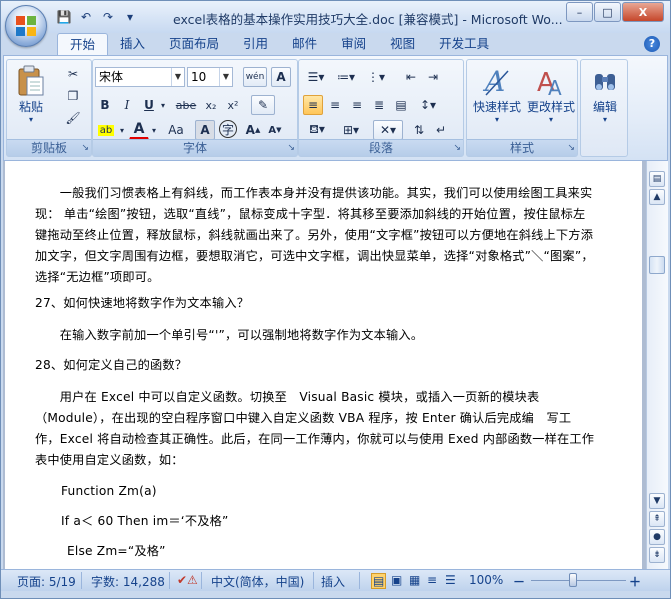  What do you see at coordinates (186, 105) in the screenshot?
I see `strikethrough-button: abe` at bounding box center [186, 105].